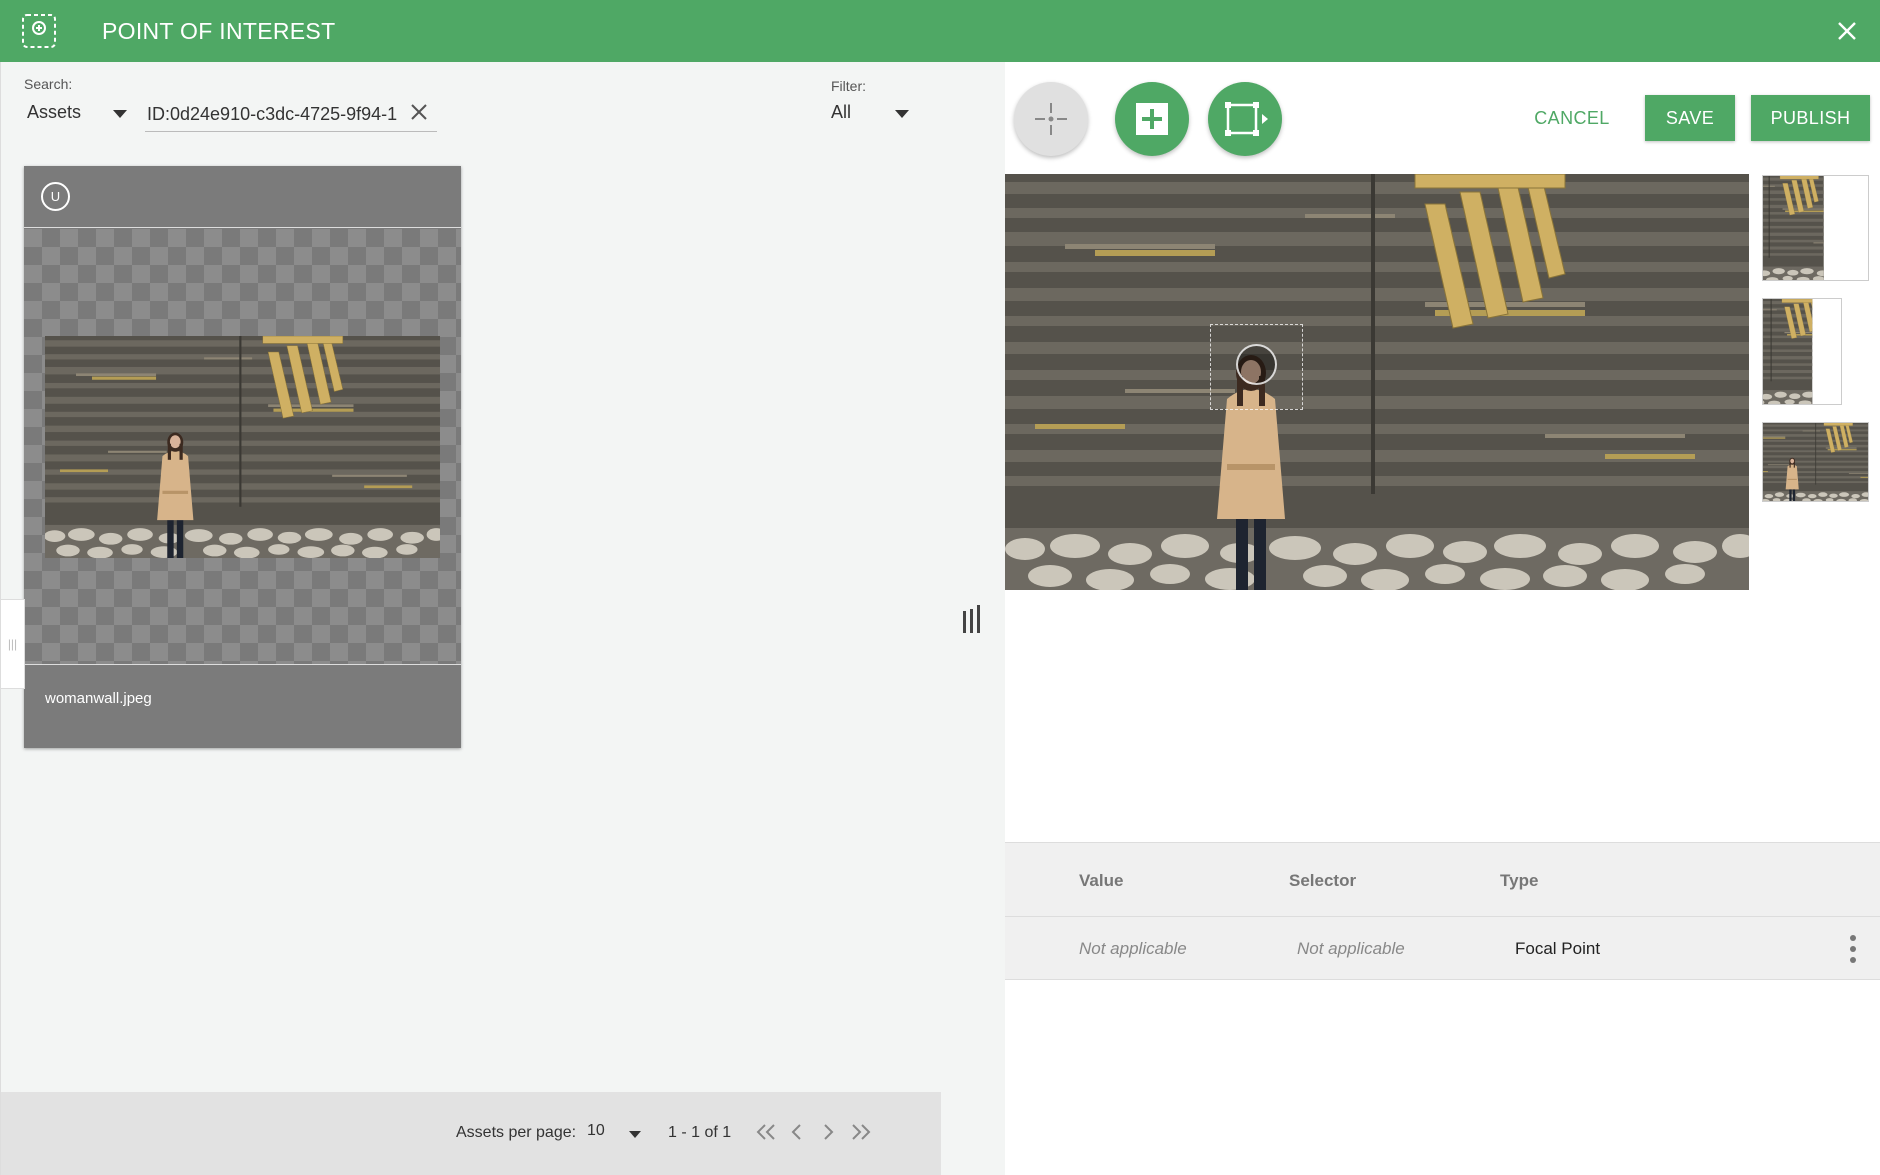  I want to click on clear-search-icon, so click(419, 112).